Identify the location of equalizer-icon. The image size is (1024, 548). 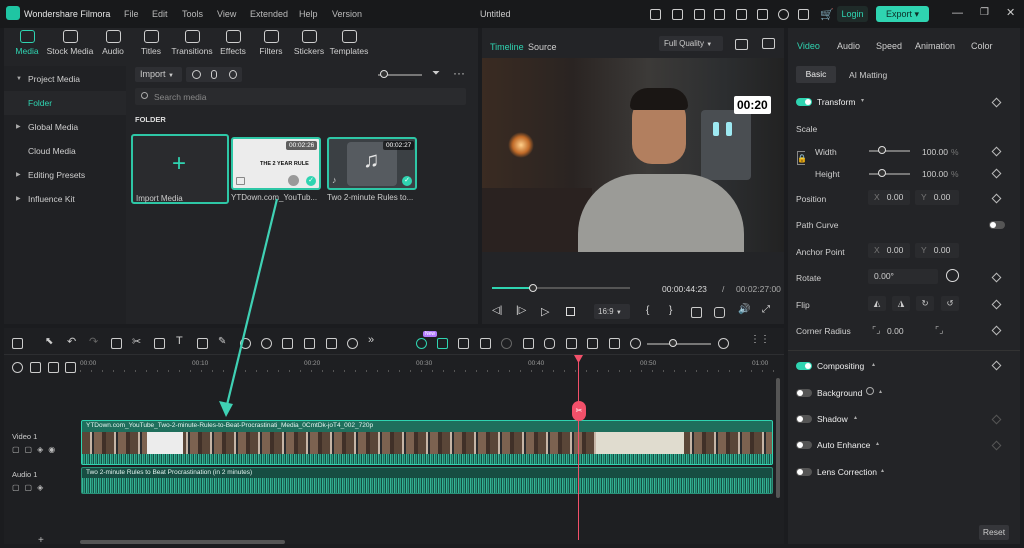
(571, 343).